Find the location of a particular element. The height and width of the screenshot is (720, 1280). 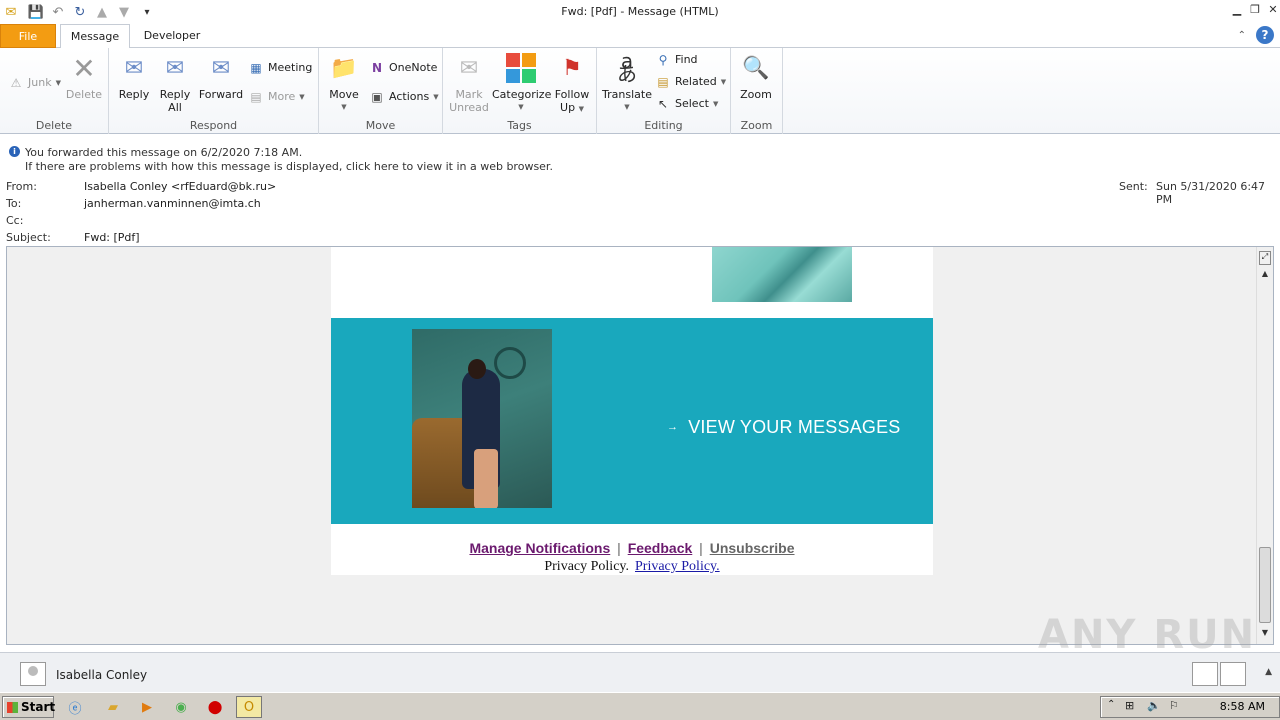

show-hidden-icons: ⌃ is located at coordinates (1111, 704).